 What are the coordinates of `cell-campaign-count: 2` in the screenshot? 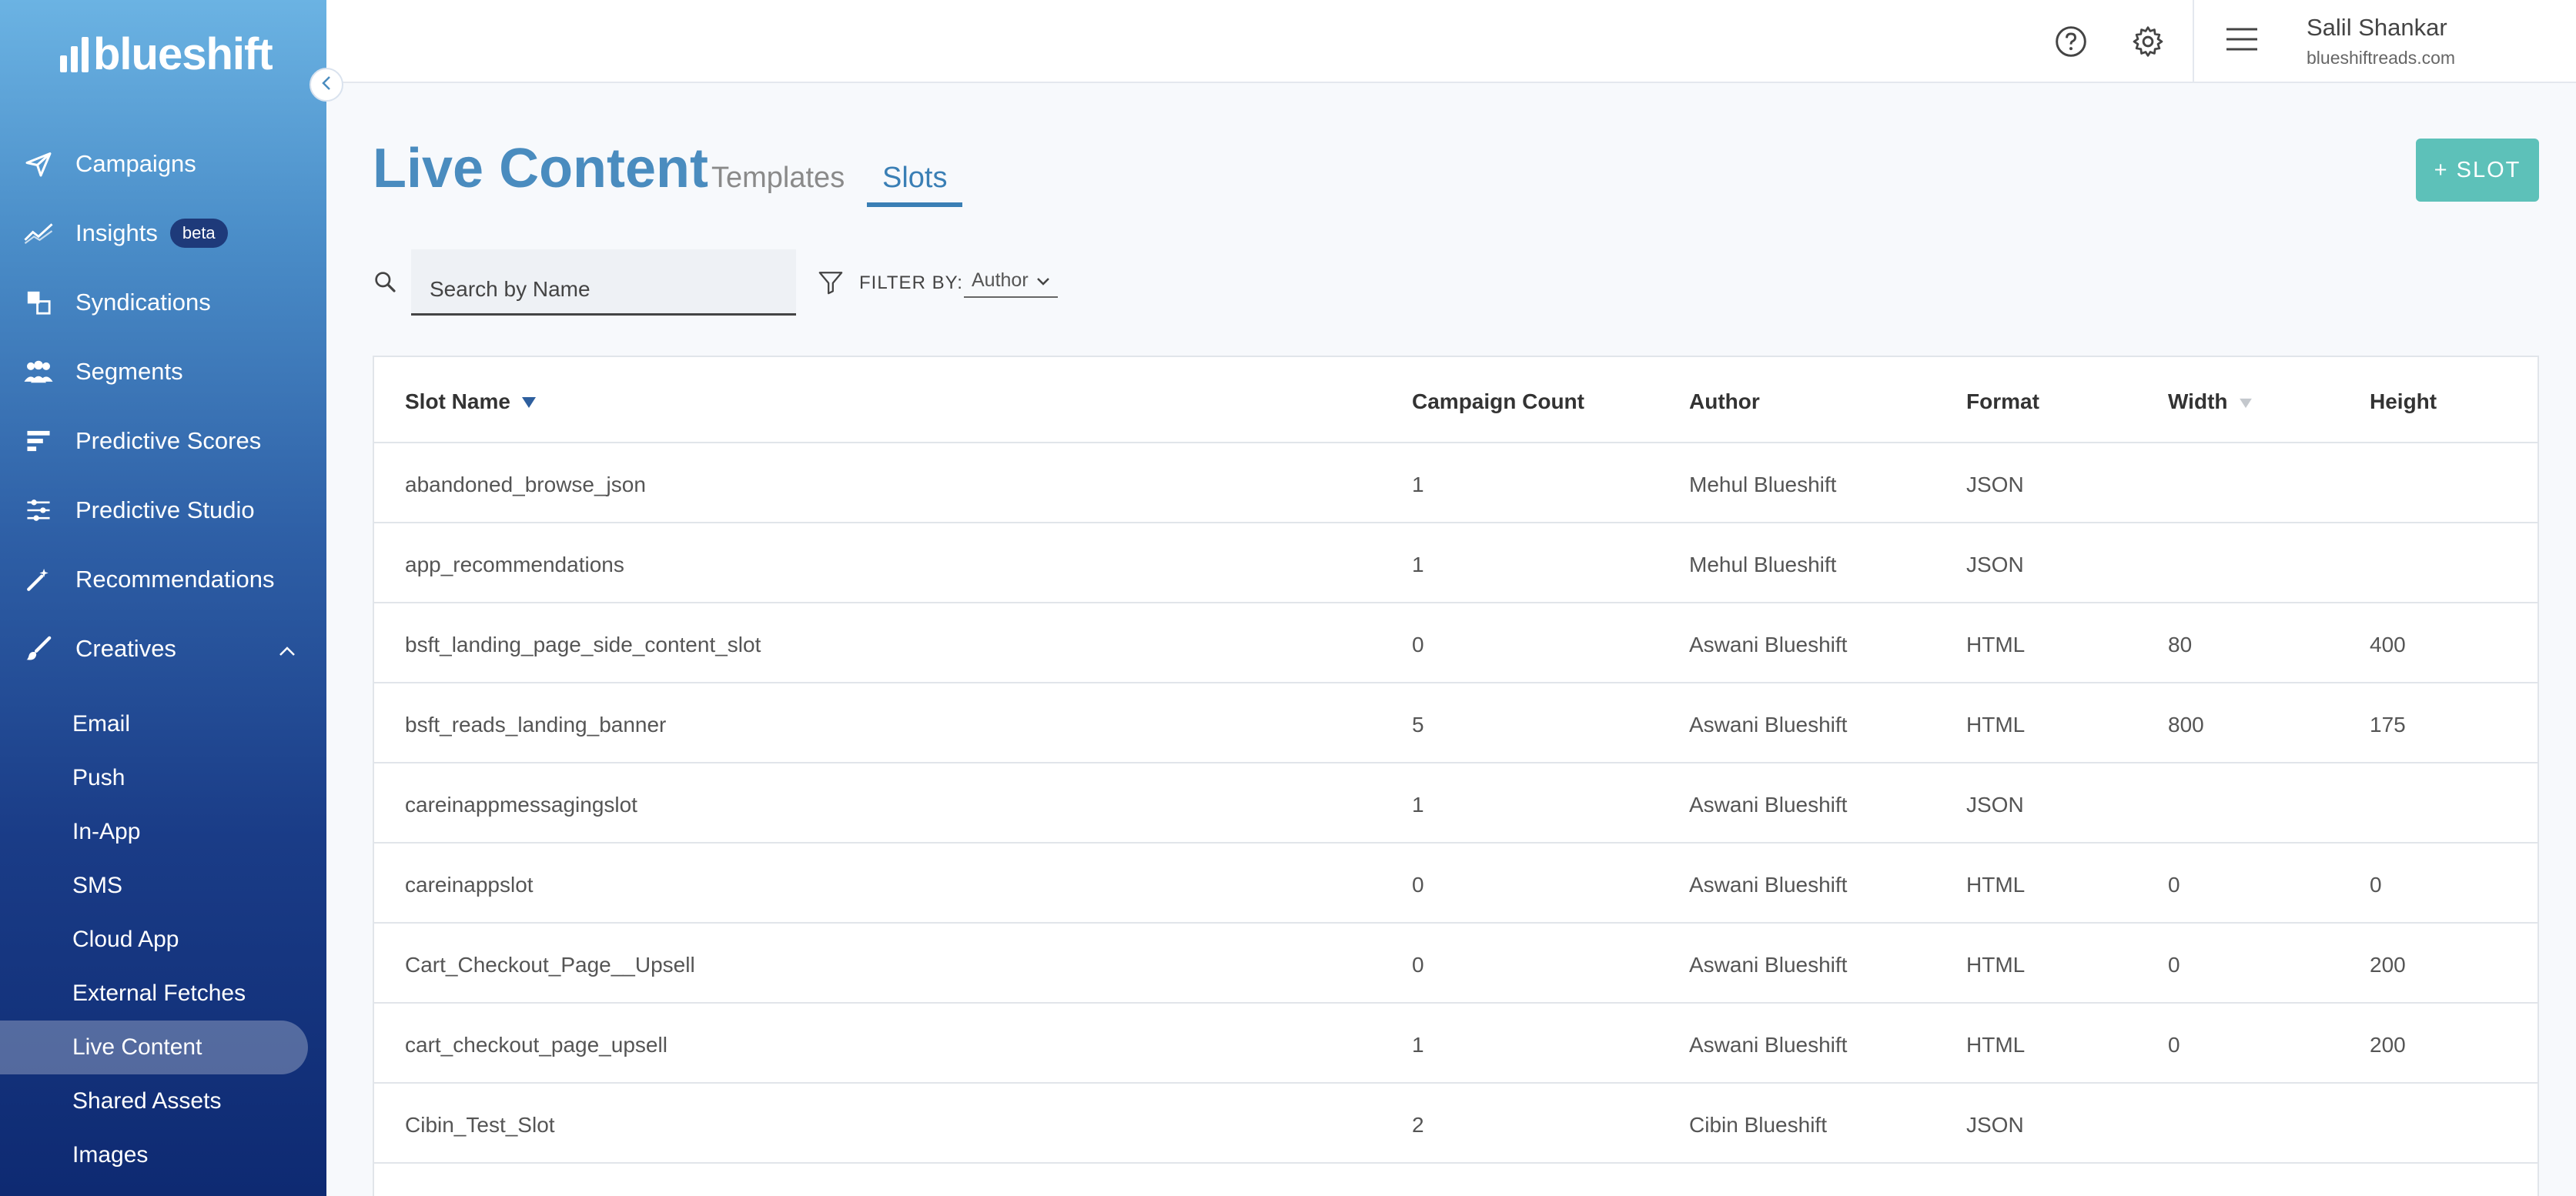 It's located at (1418, 1125).